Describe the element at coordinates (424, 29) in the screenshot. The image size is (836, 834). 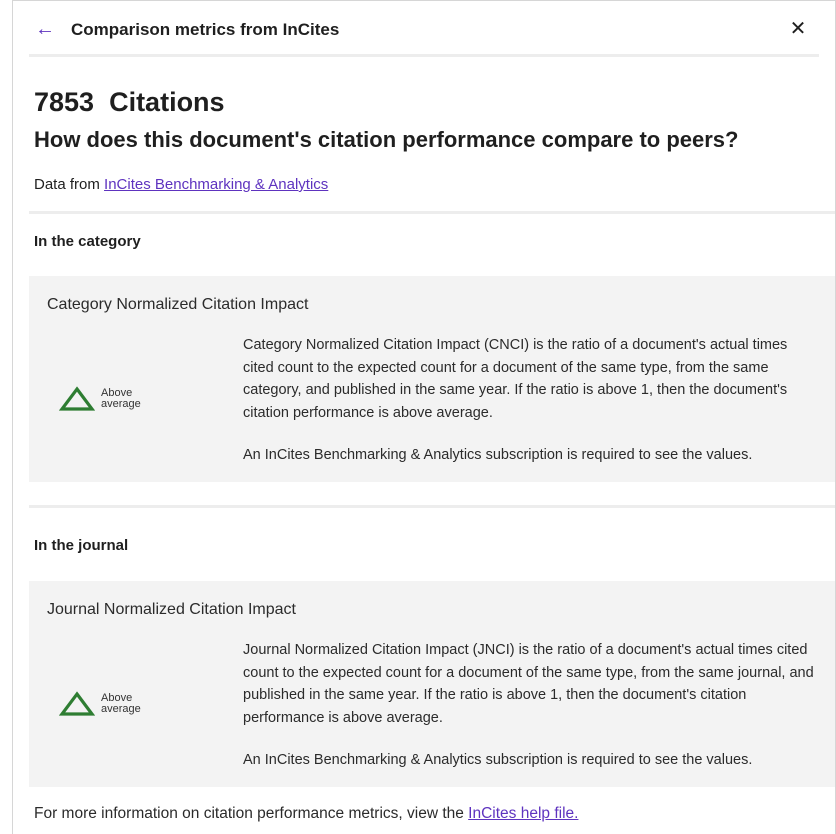
I see `panel-header: ← Comparison metrics from InCites ✕` at that location.